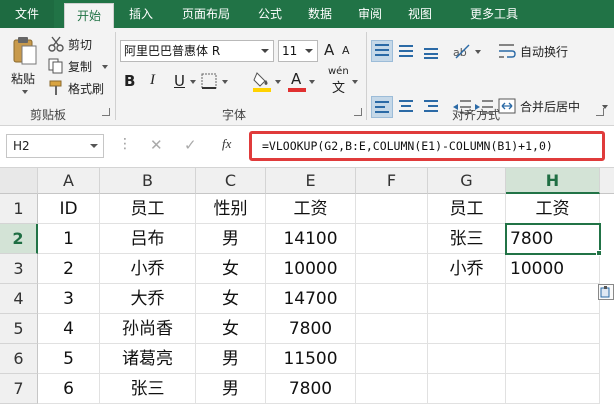  What do you see at coordinates (55, 146) in the screenshot?
I see `name-box: H2` at bounding box center [55, 146].